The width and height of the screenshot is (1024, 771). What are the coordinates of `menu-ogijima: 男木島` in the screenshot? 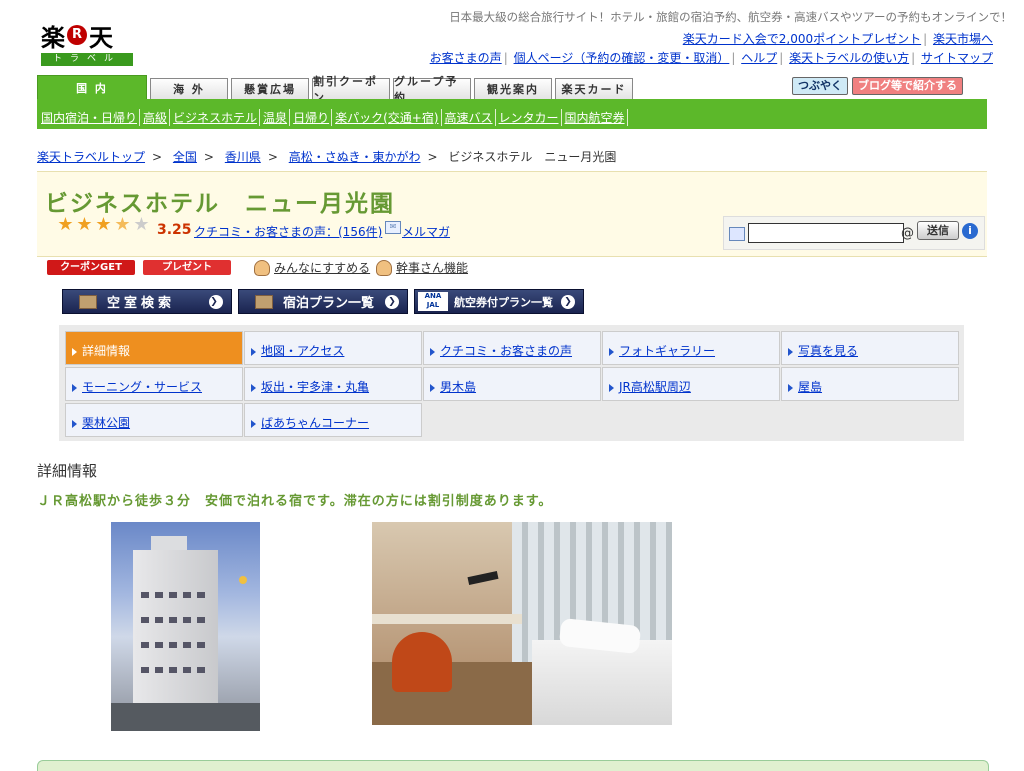 It's located at (512, 384).